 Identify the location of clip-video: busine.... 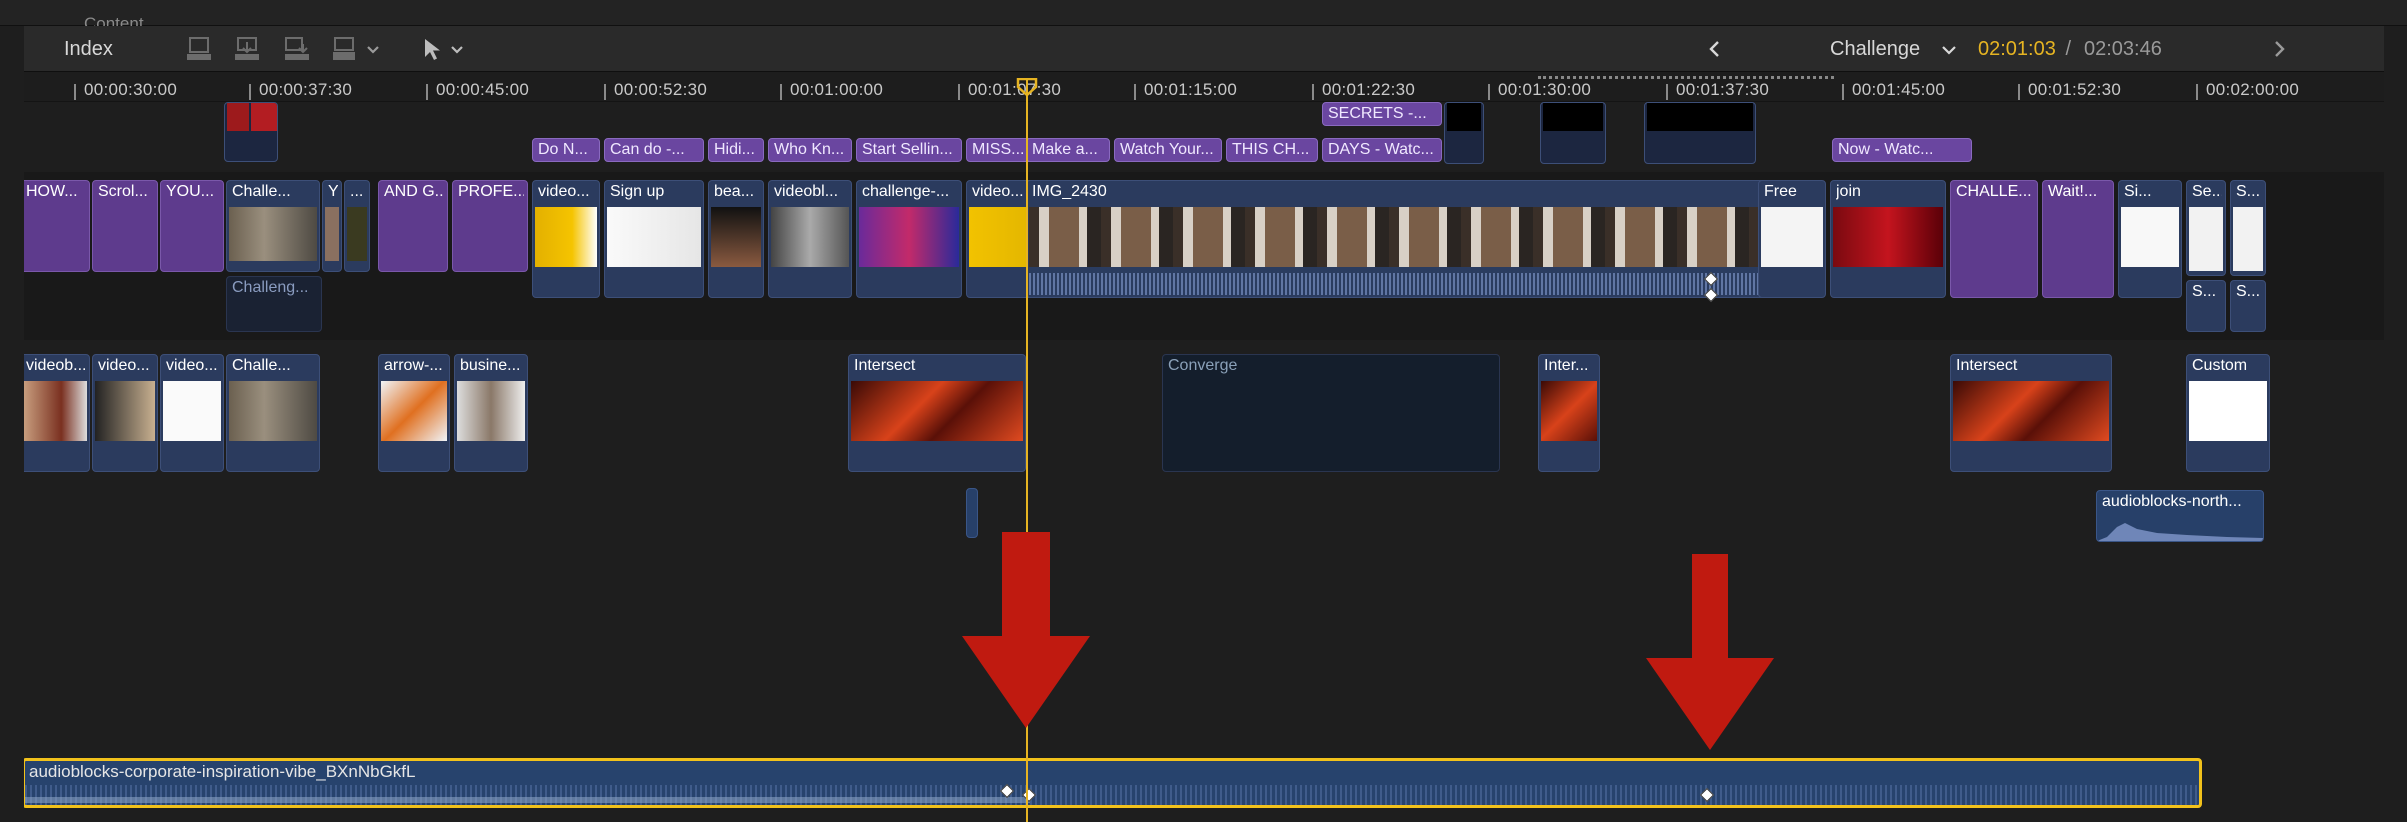
(491, 413).